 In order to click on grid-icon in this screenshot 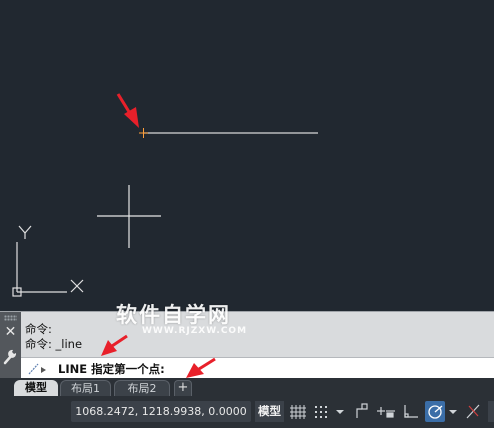, I will do `click(298, 411)`.